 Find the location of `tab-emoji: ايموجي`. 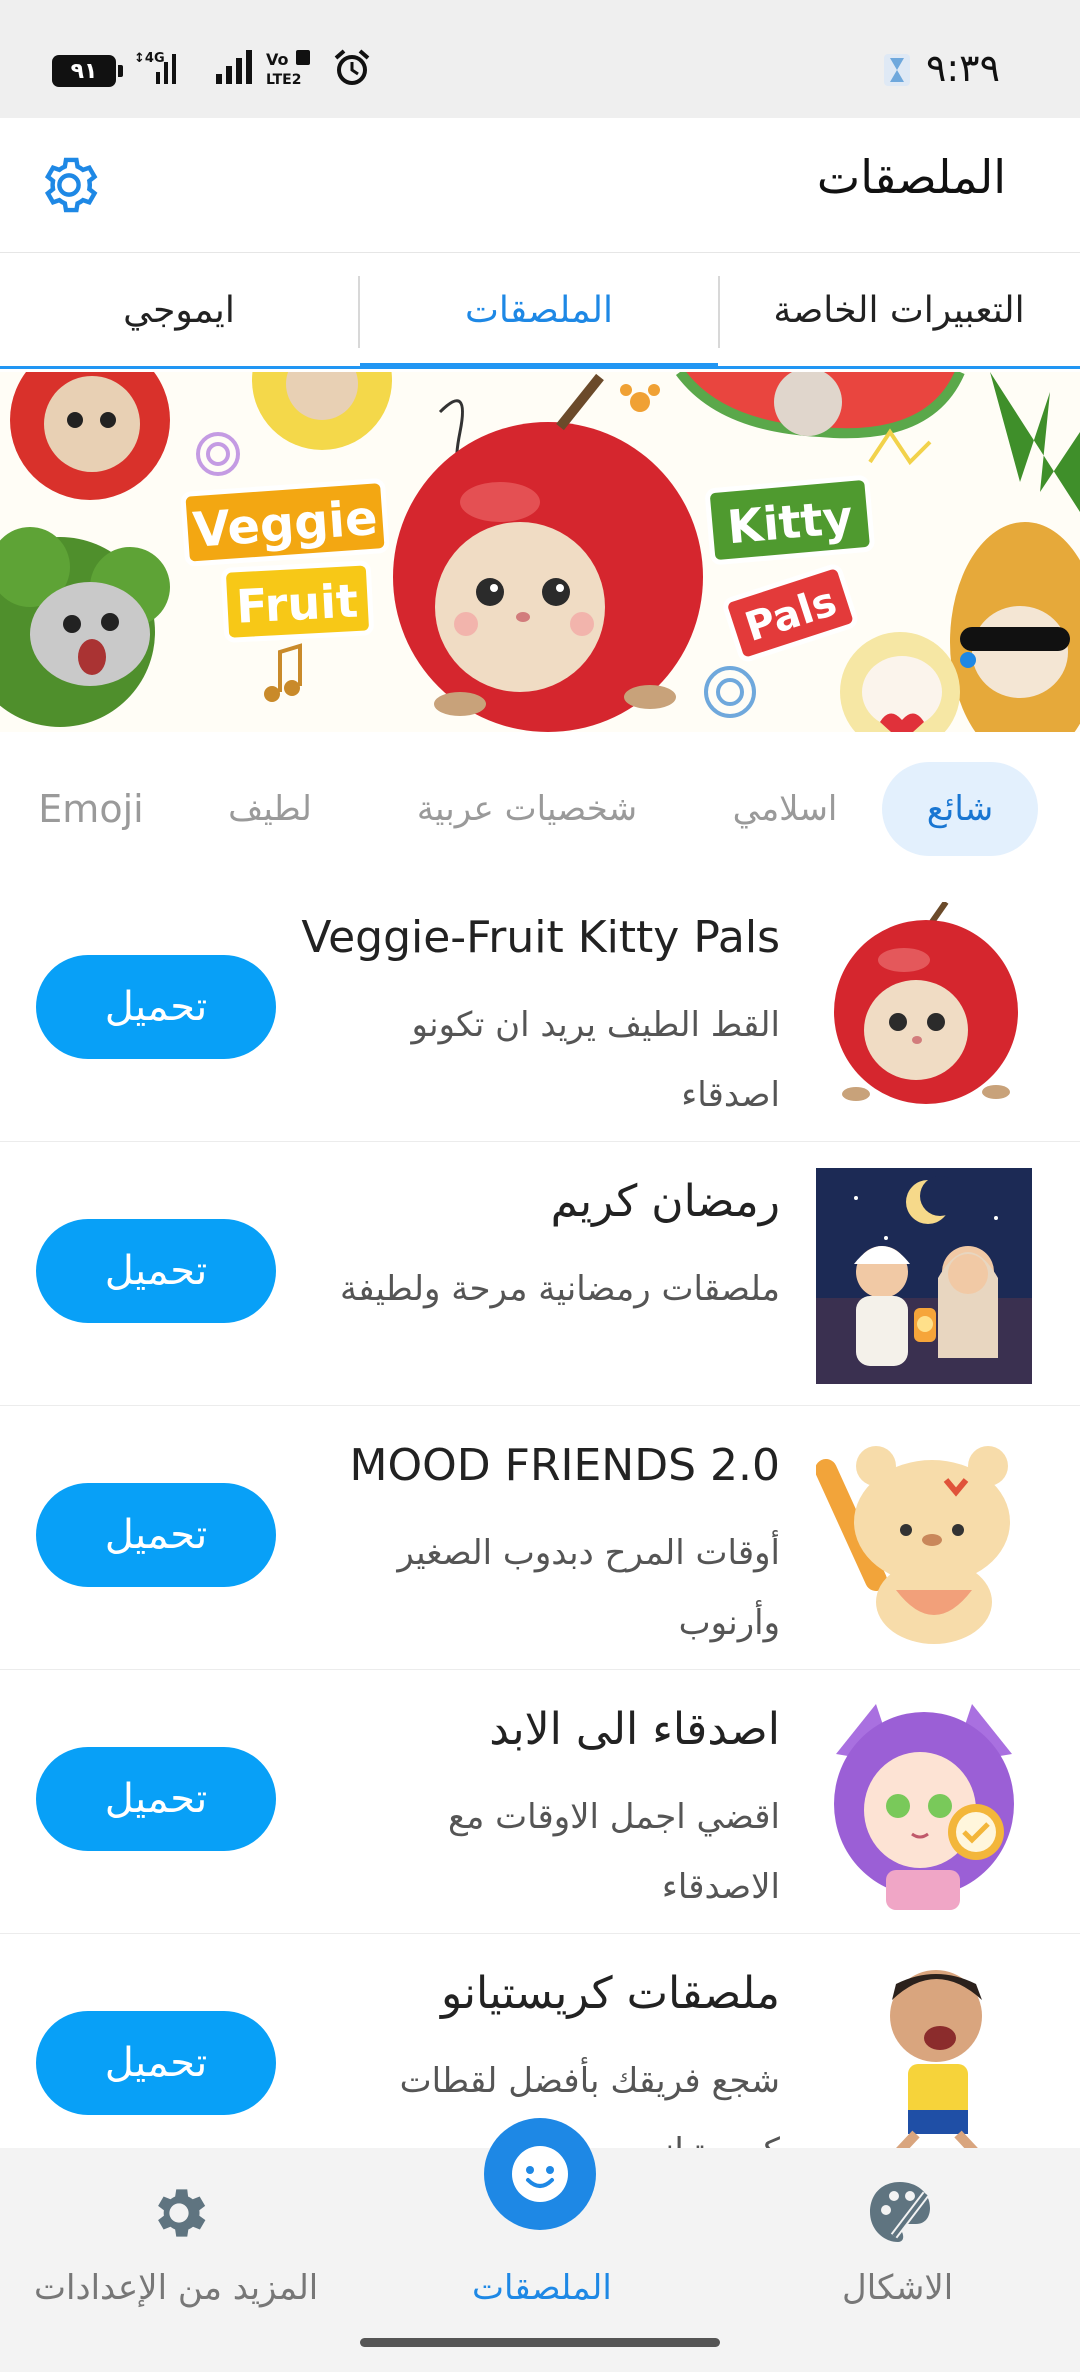

tab-emoji: ايموجي is located at coordinates (179, 310).